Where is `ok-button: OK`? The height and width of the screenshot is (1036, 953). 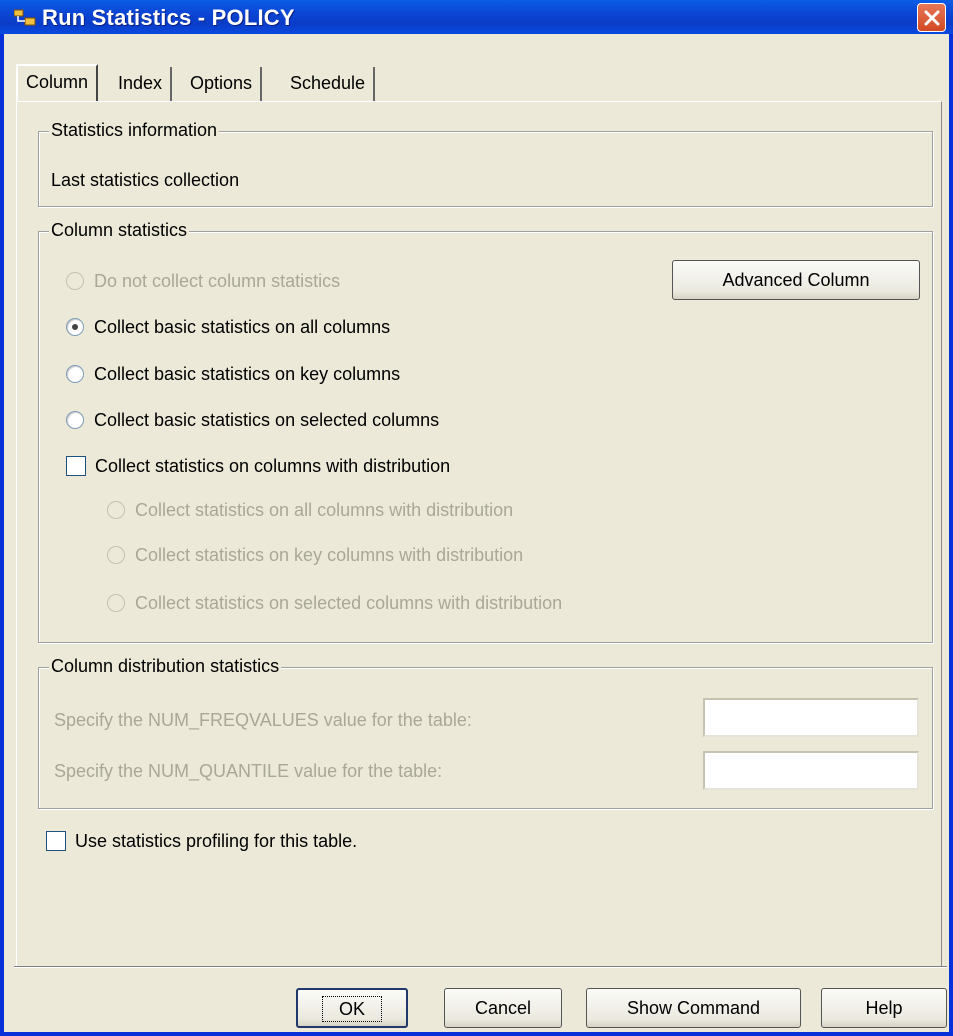 ok-button: OK is located at coordinates (352, 1008).